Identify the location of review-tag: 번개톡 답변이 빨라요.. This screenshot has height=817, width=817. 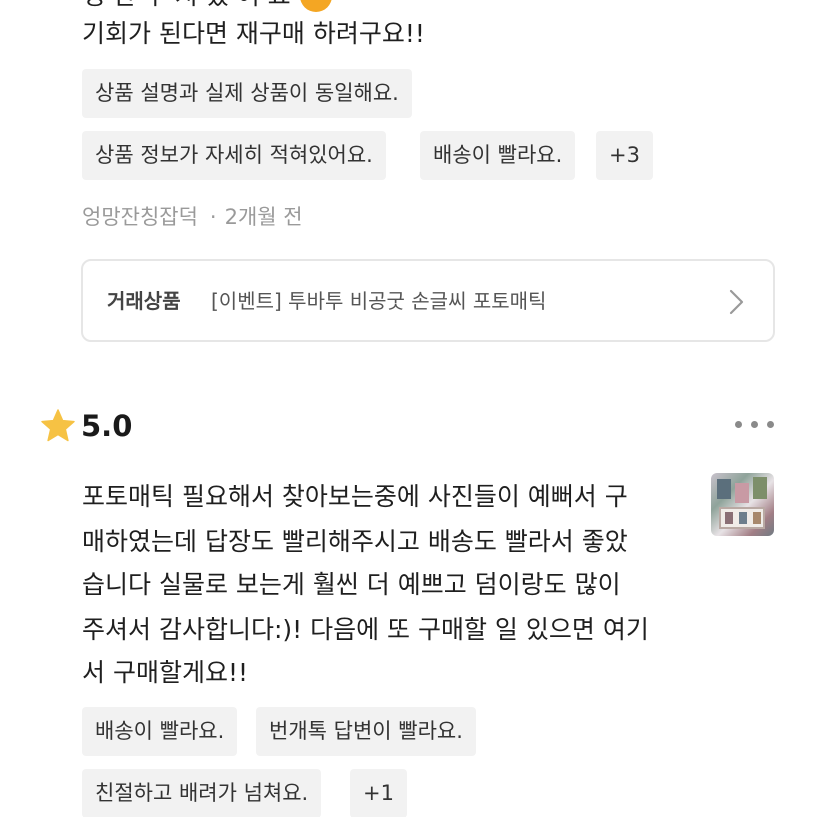
(366, 731).